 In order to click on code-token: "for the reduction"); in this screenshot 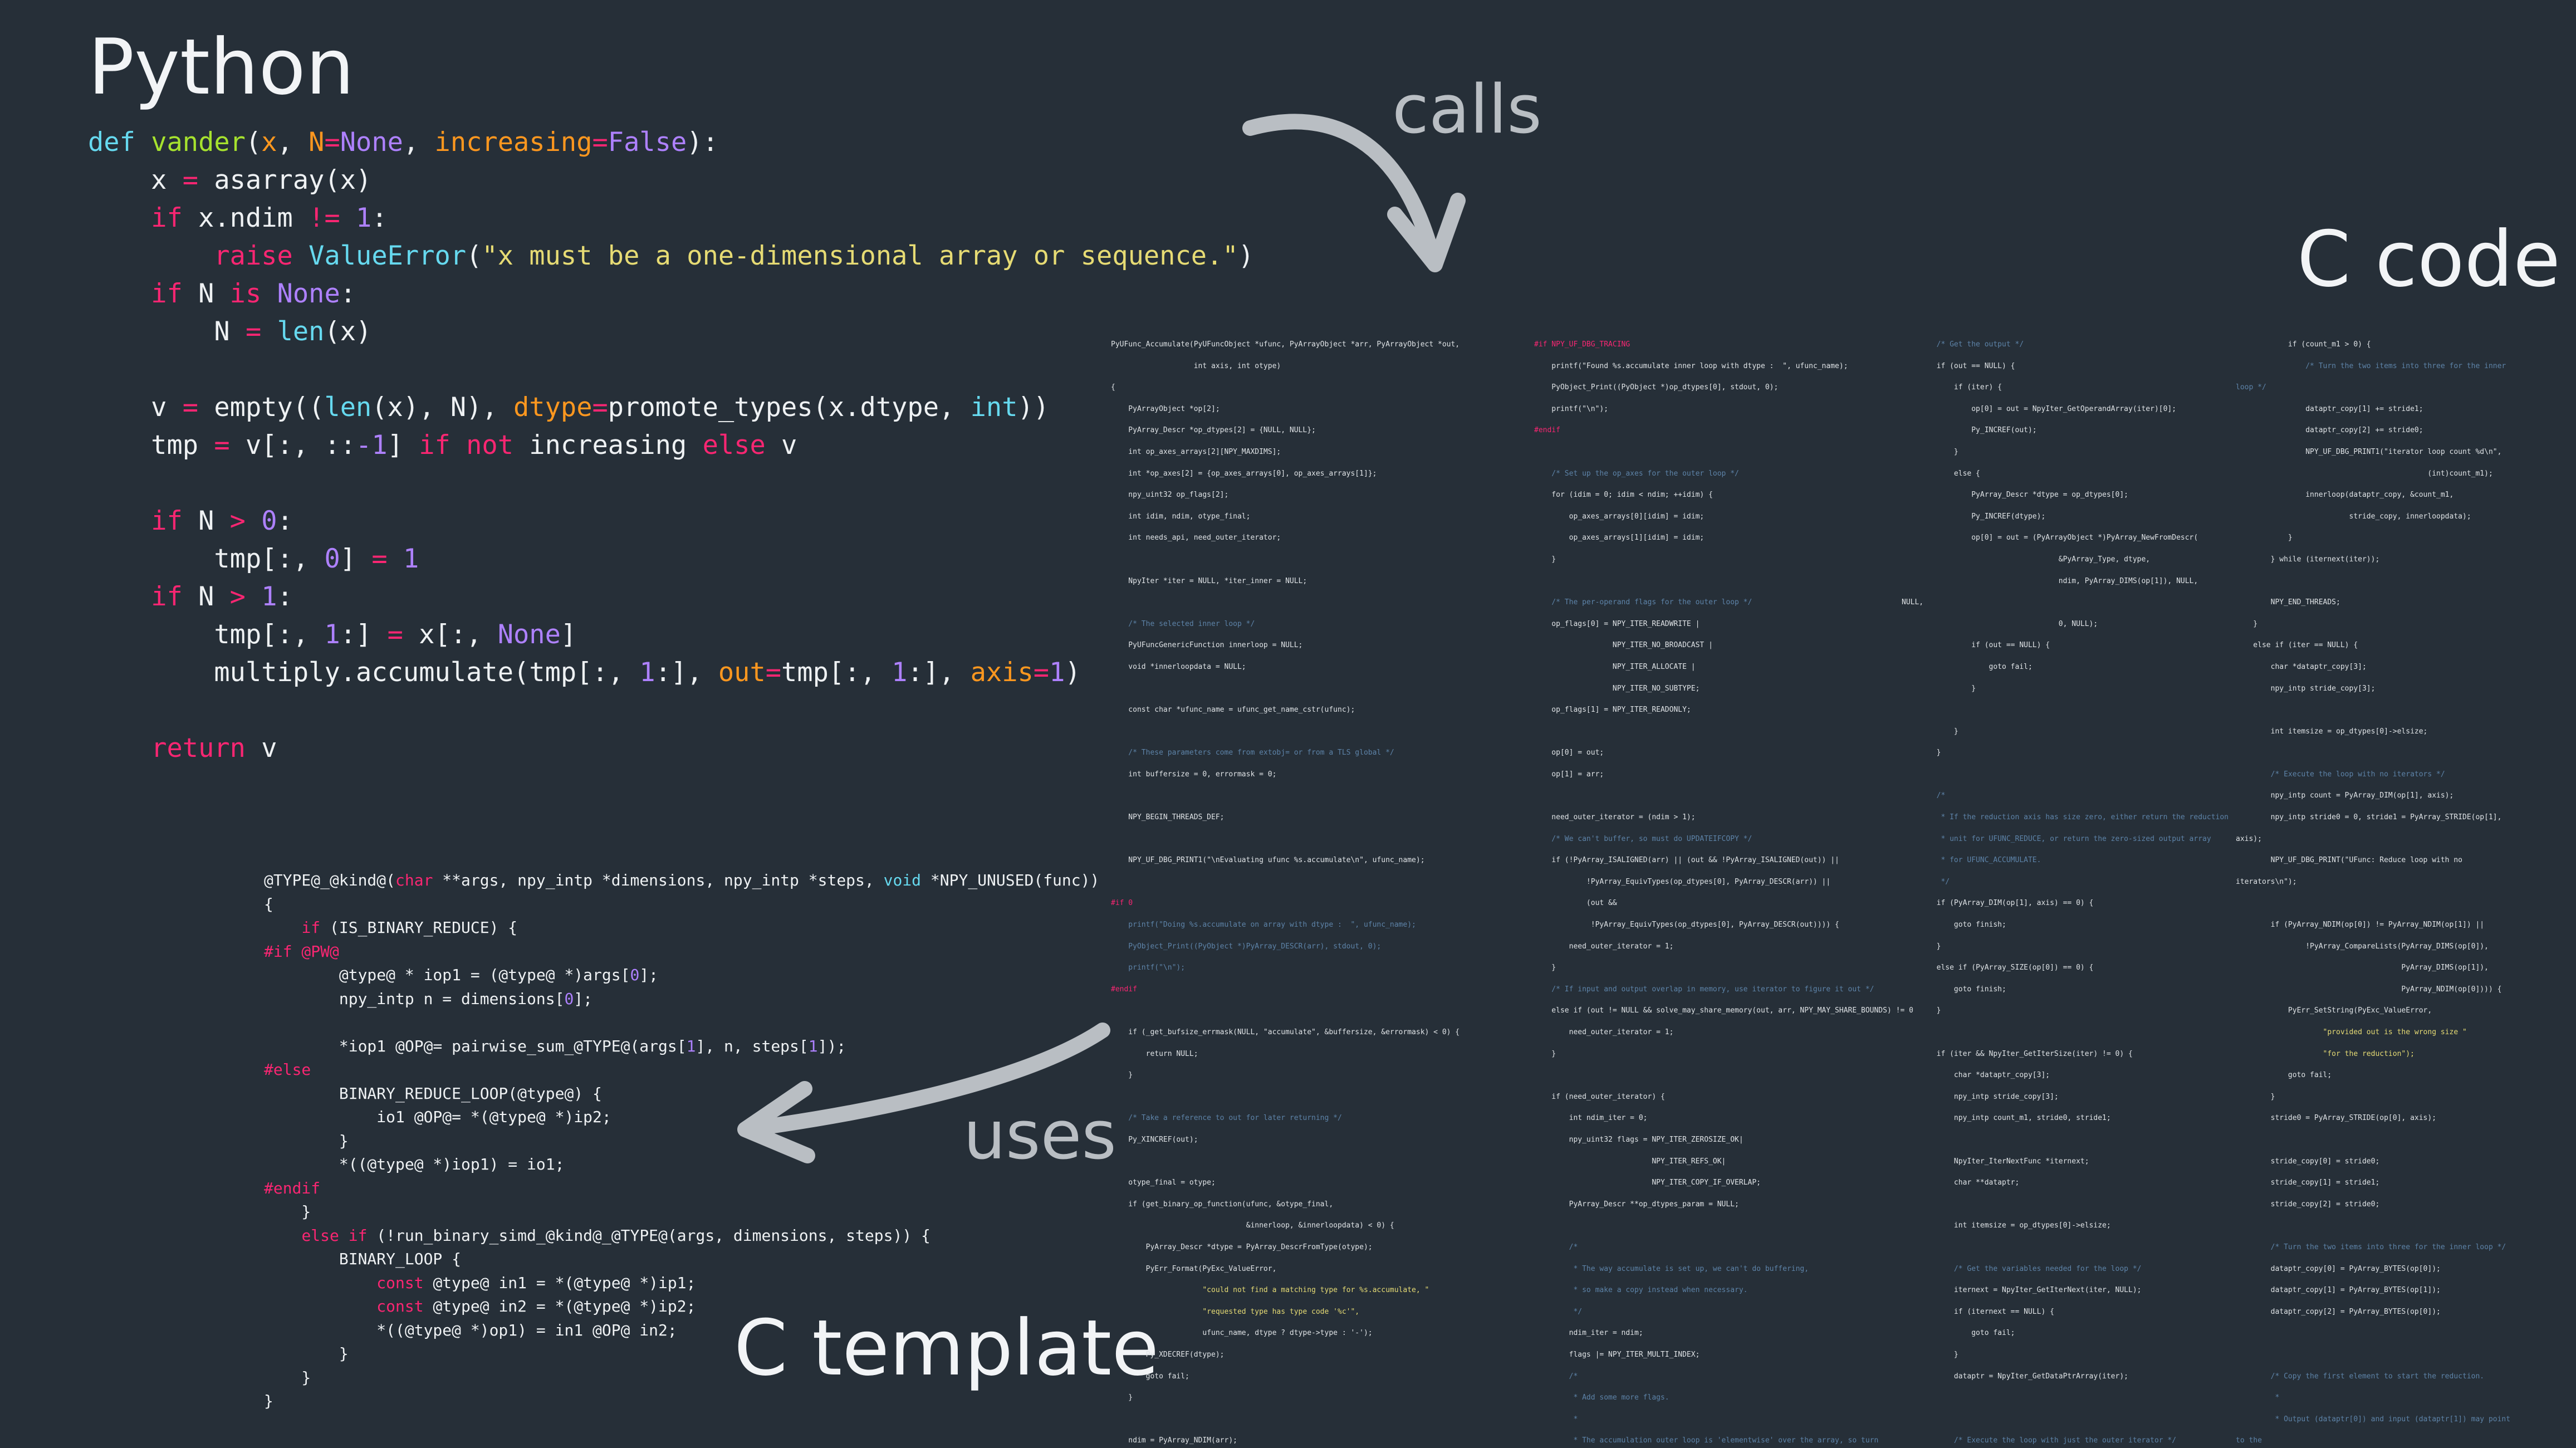, I will do `click(2325, 1053)`.